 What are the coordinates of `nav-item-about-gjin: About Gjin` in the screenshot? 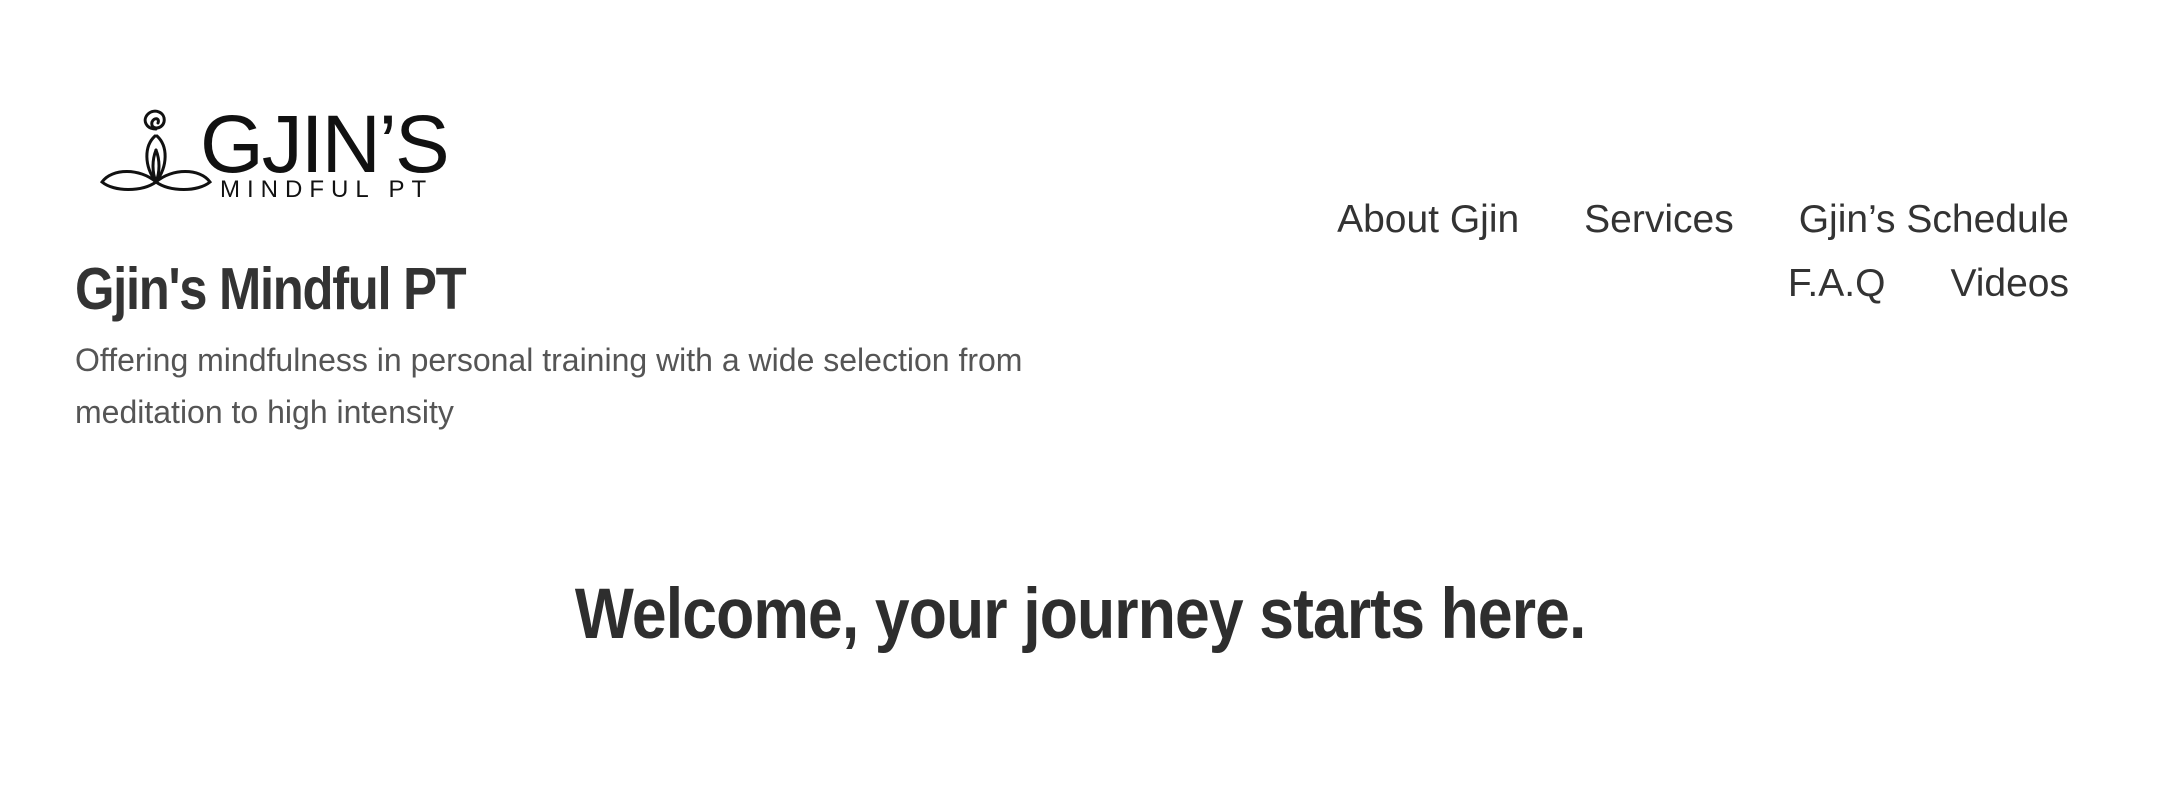 It's located at (1428, 220).